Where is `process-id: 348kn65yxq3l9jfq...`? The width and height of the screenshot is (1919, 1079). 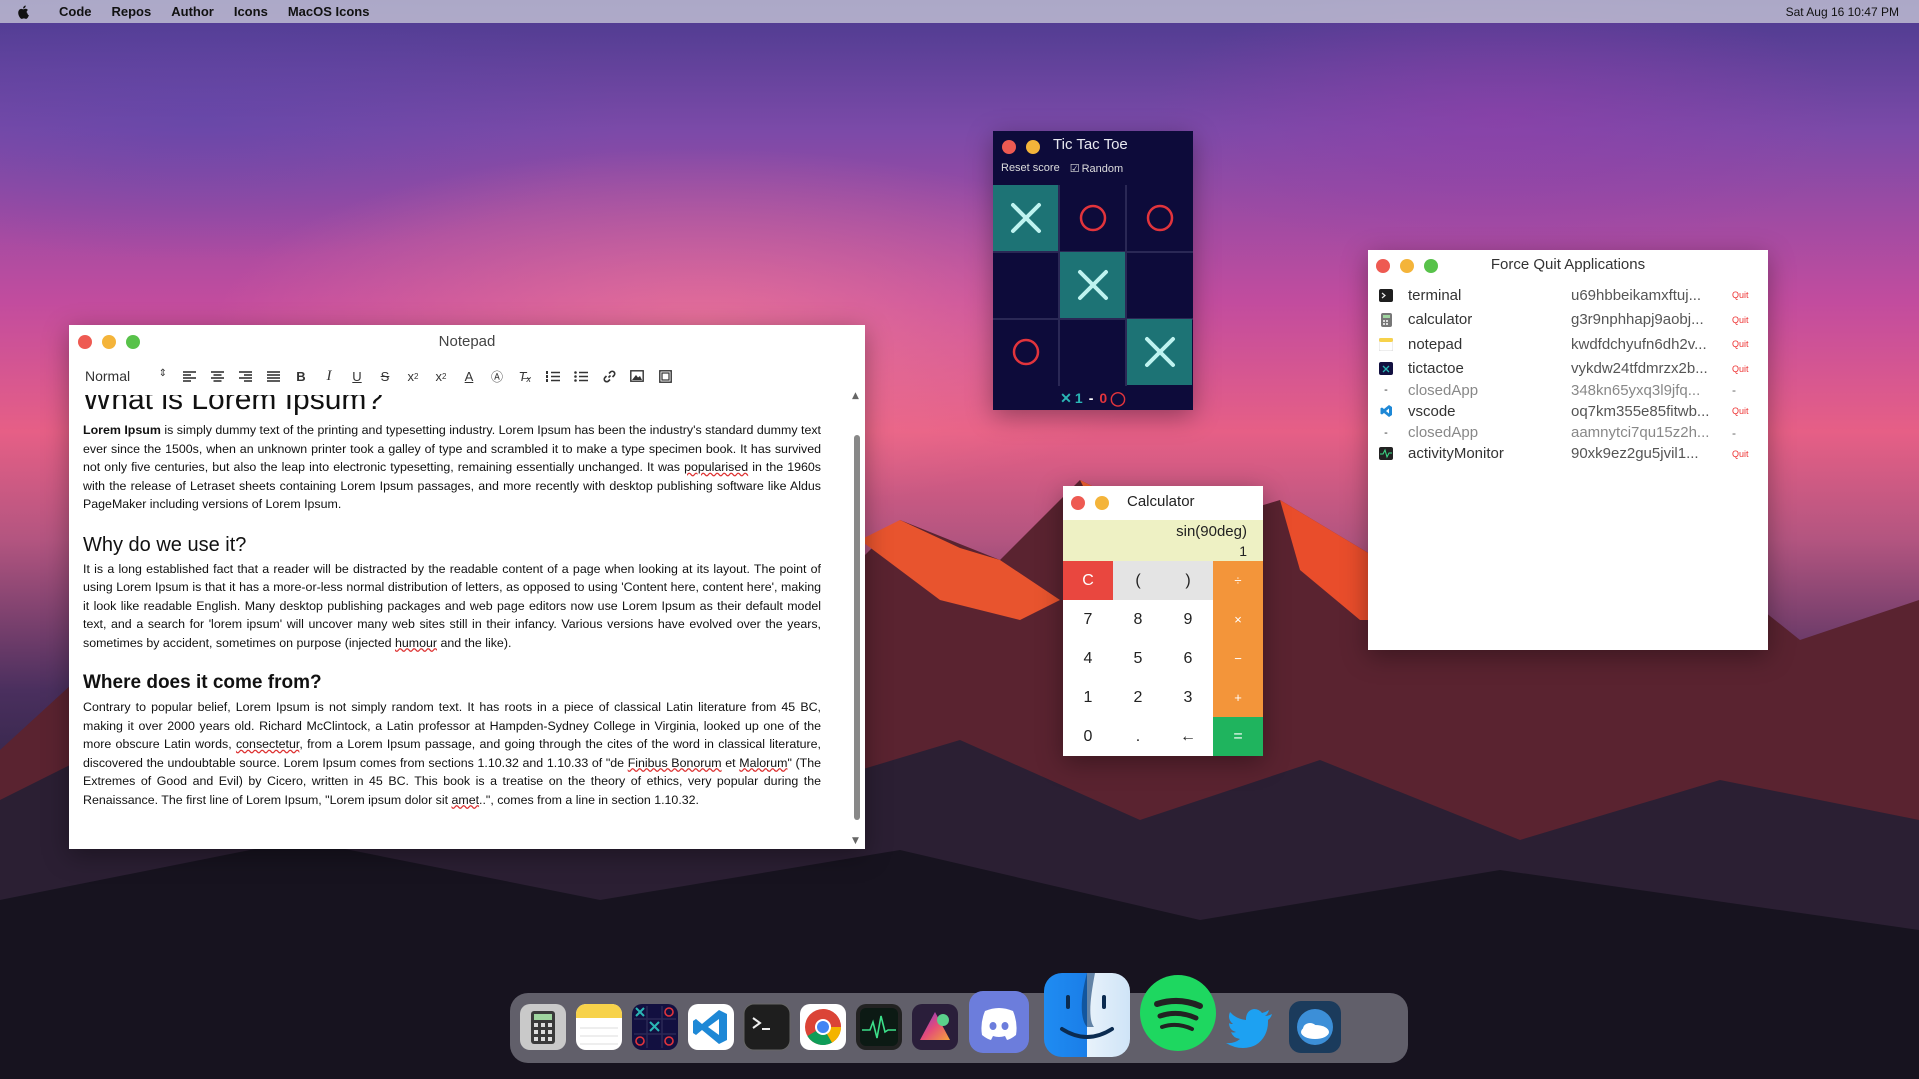
process-id: 348kn65yxq3l9jfq... is located at coordinates (1636, 390).